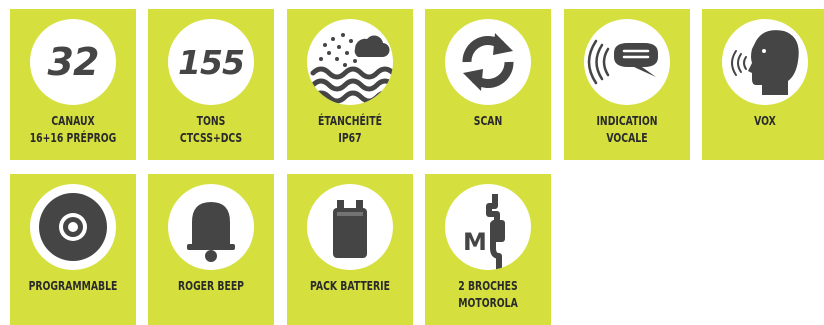 The height and width of the screenshot is (325, 824). What do you see at coordinates (211, 227) in the screenshot?
I see `bell-icon` at bounding box center [211, 227].